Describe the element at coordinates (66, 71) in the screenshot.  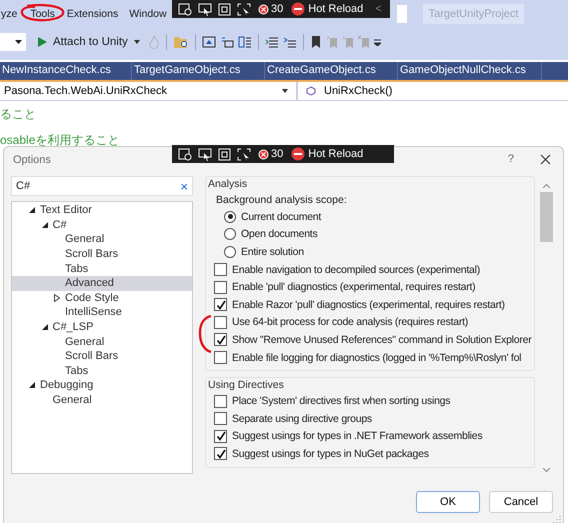
I see `file-tab: NewInstanceCheck.cs` at that location.